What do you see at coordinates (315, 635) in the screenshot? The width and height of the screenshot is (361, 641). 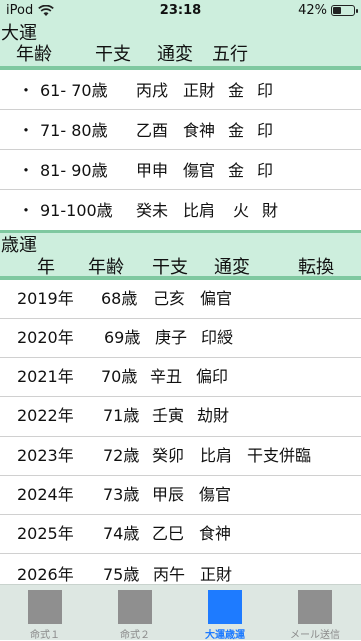 I see `tab-label: メール送信` at bounding box center [315, 635].